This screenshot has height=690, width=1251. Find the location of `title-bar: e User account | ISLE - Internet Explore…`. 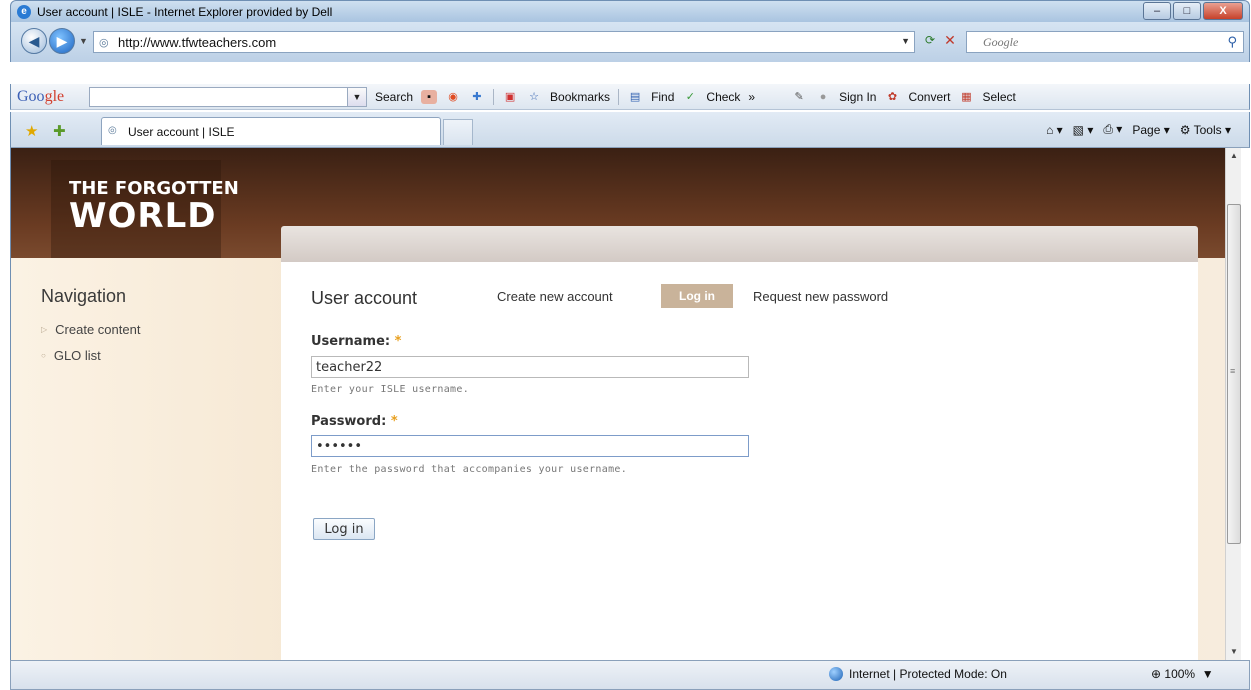

title-bar: e User account | ISLE - Internet Explore… is located at coordinates (630, 11).